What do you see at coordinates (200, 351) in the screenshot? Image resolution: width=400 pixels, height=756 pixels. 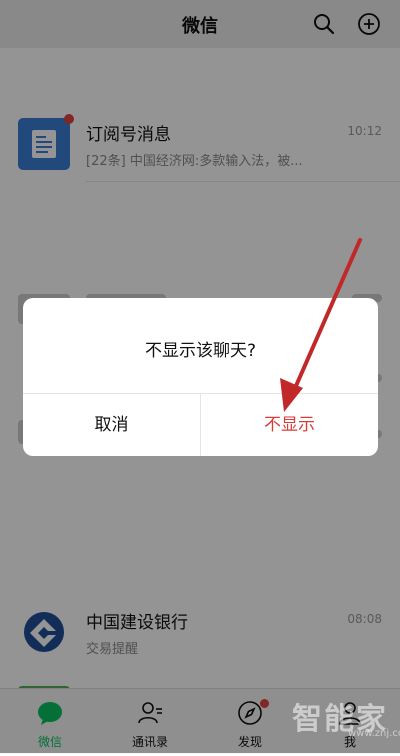 I see `dialog-message: 不显示该聊天?` at bounding box center [200, 351].